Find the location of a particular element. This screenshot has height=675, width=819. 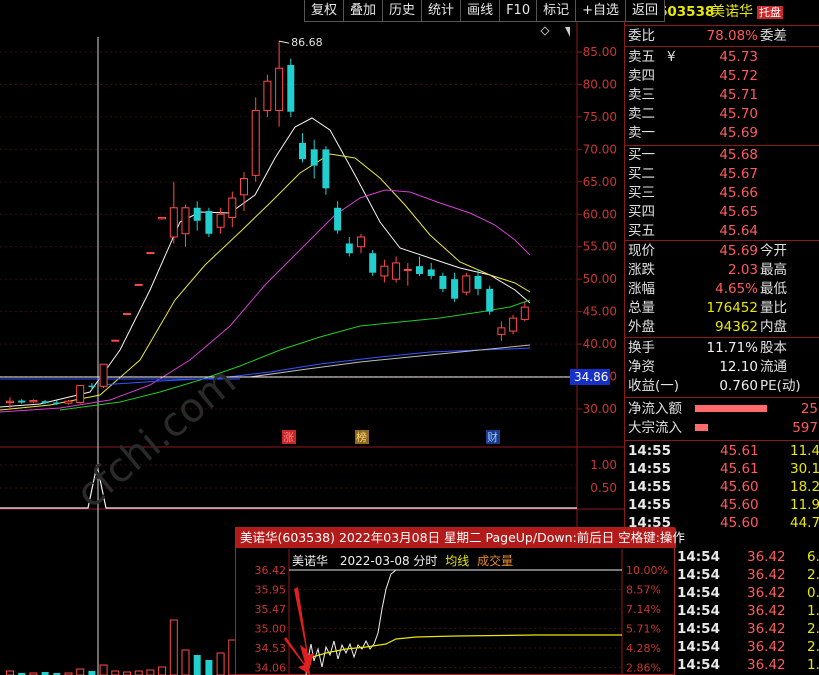

tick-row: 14:55 45.61 30.1 is located at coordinates (722, 469).